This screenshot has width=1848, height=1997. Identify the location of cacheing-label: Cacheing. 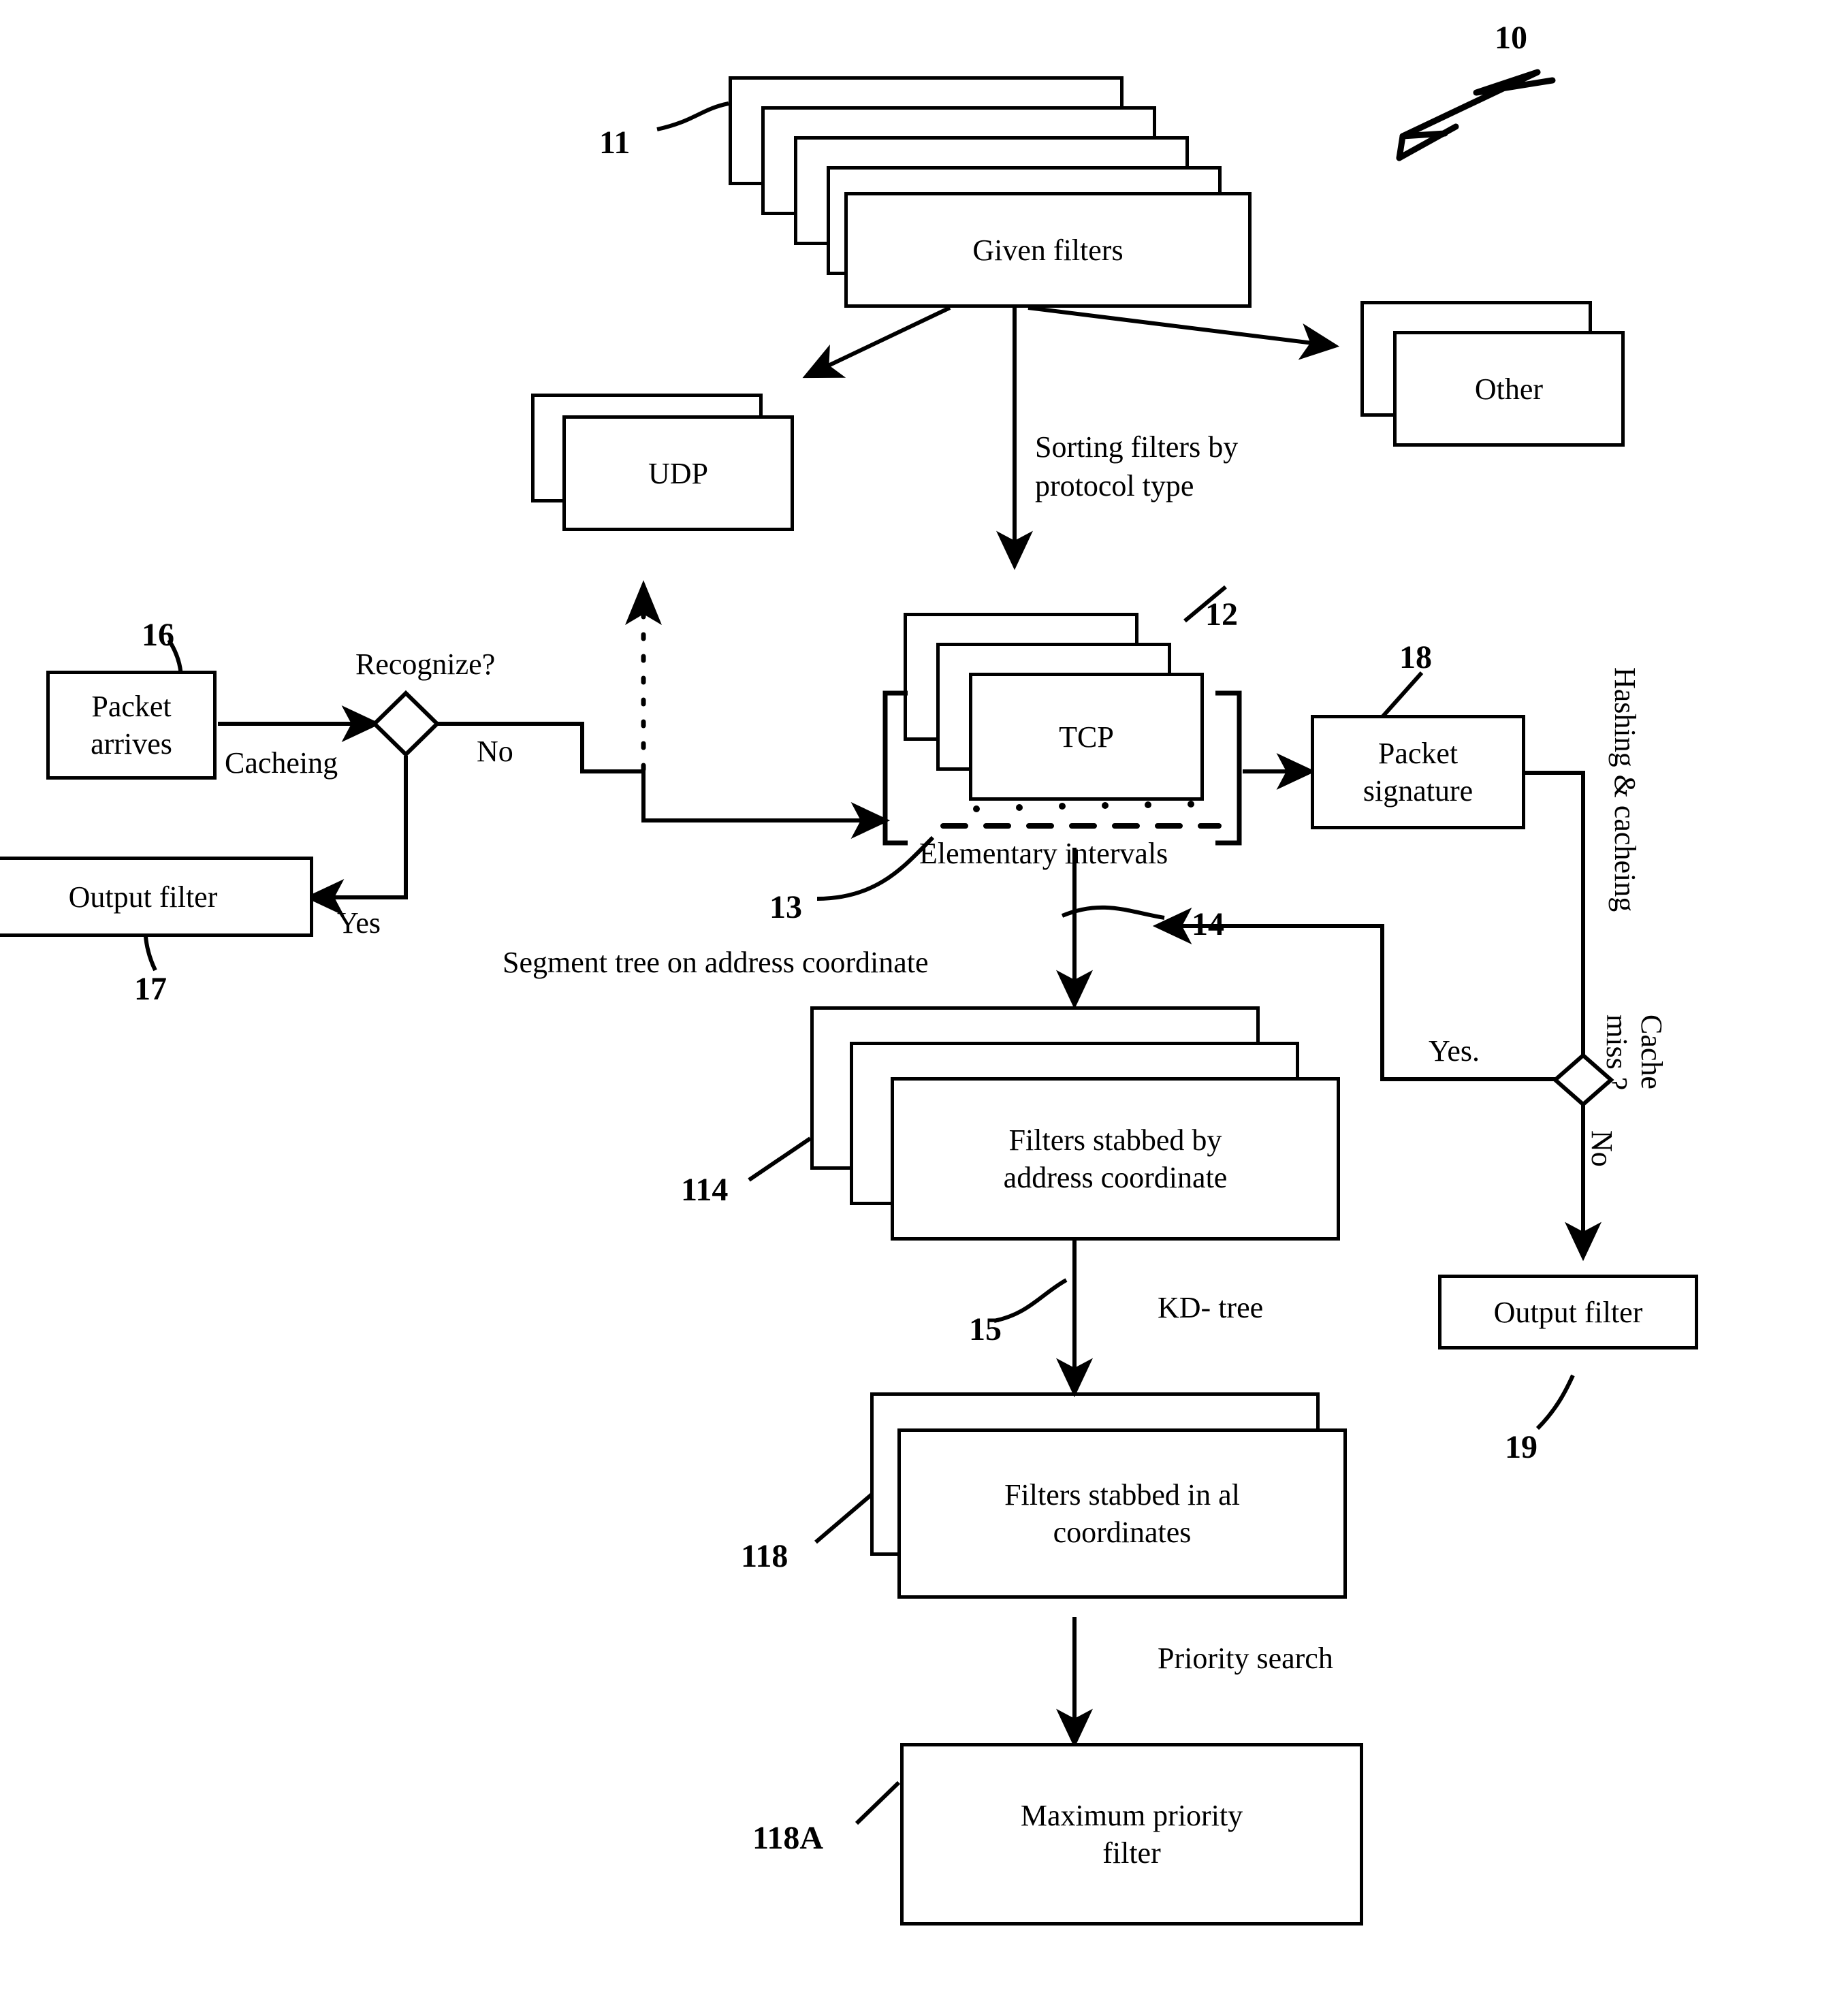
(281, 763).